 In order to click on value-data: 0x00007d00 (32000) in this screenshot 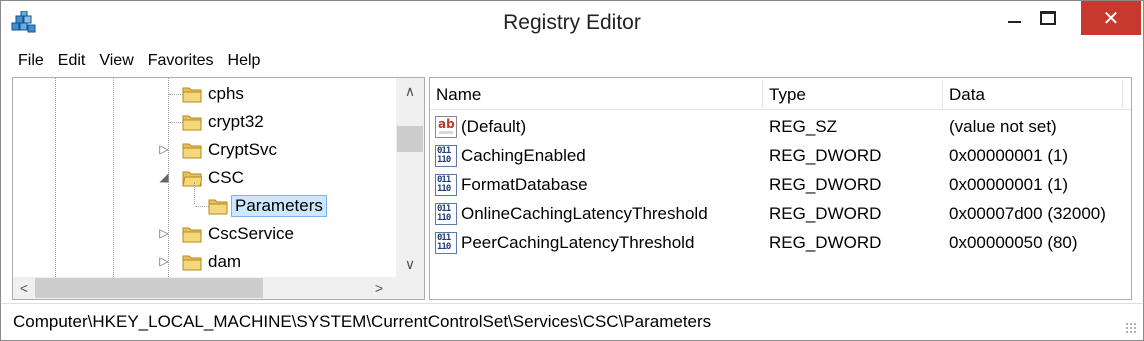, I will do `click(1027, 213)`.